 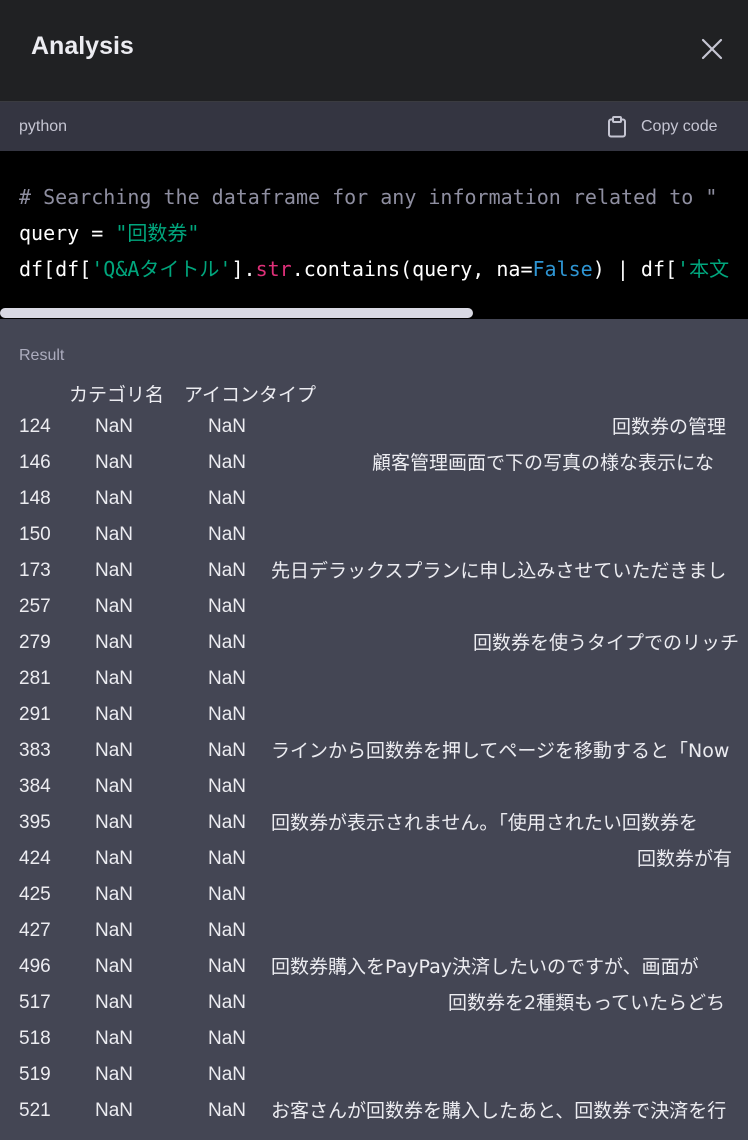 I want to click on table-row: 383 NaN NaN ラインから回数券を押してページを移動すると「Now, so click(x=374, y=751).